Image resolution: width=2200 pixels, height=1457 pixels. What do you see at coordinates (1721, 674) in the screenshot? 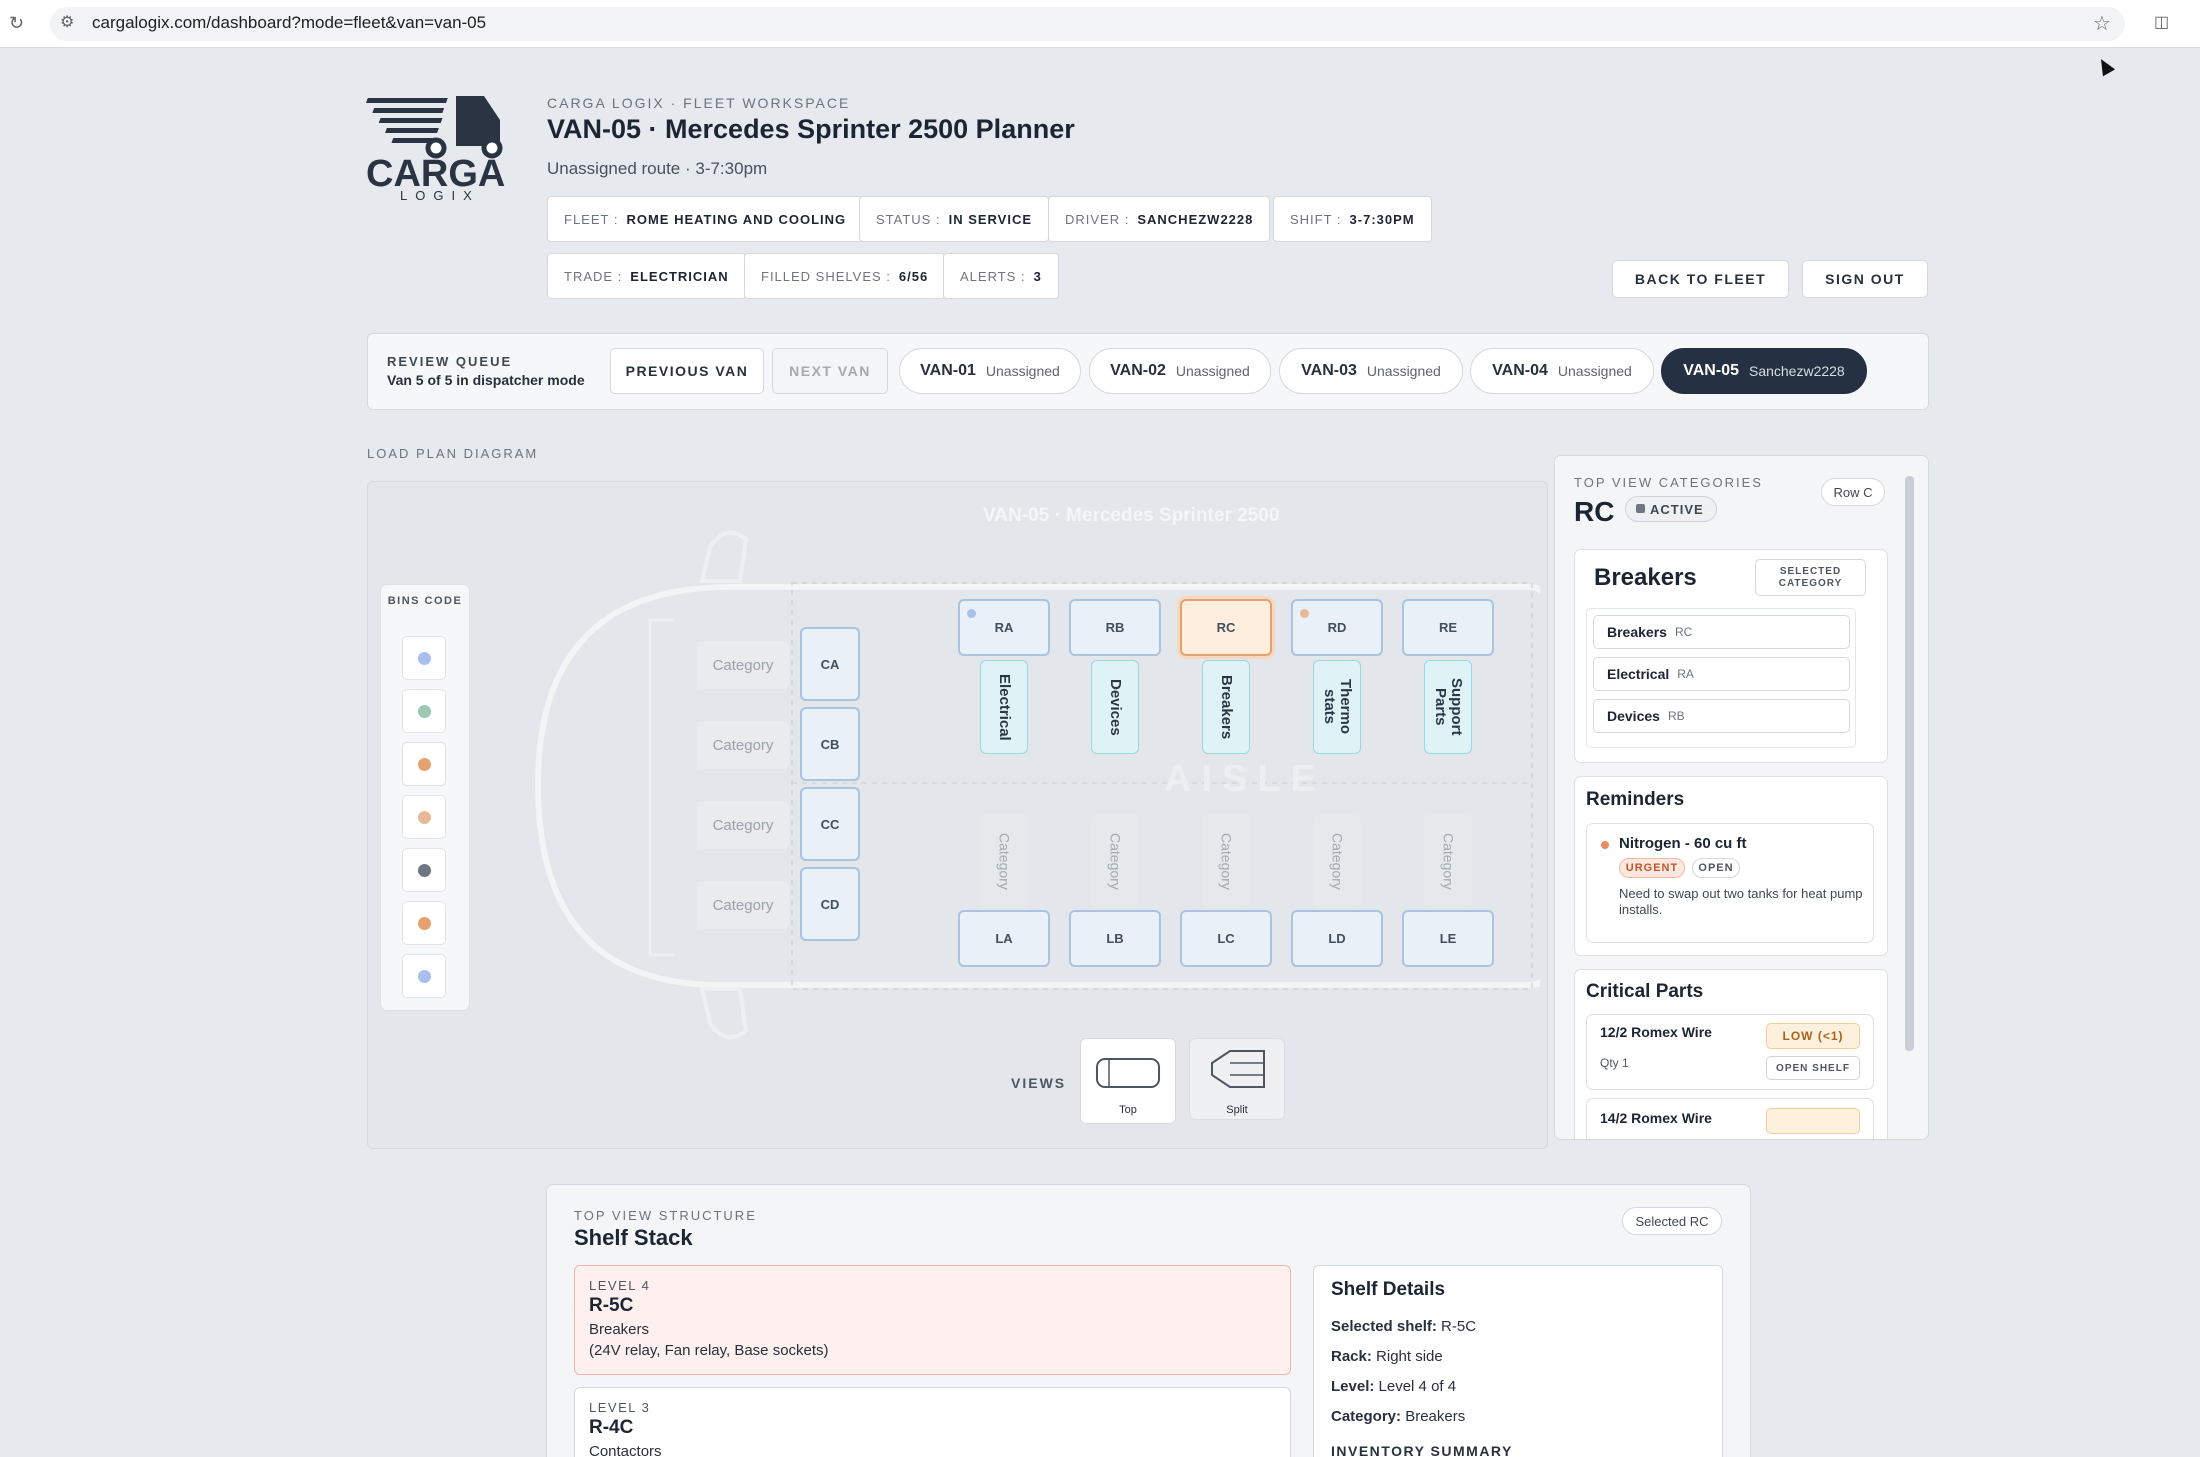
I see `category-item-electrical: Electrical RA` at bounding box center [1721, 674].